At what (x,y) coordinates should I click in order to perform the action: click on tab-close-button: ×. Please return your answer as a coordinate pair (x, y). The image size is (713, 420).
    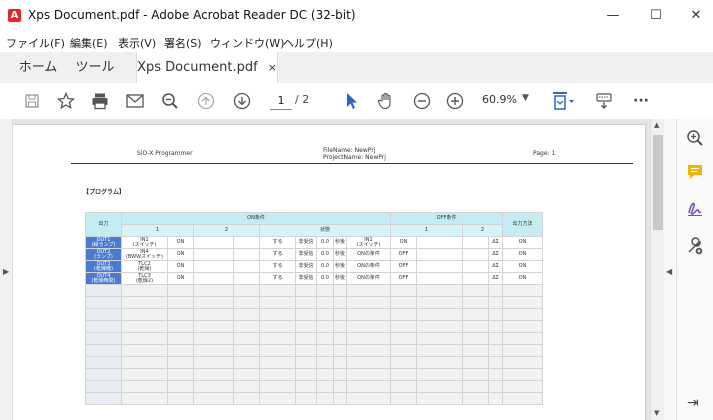
    Looking at the image, I should click on (272, 67).